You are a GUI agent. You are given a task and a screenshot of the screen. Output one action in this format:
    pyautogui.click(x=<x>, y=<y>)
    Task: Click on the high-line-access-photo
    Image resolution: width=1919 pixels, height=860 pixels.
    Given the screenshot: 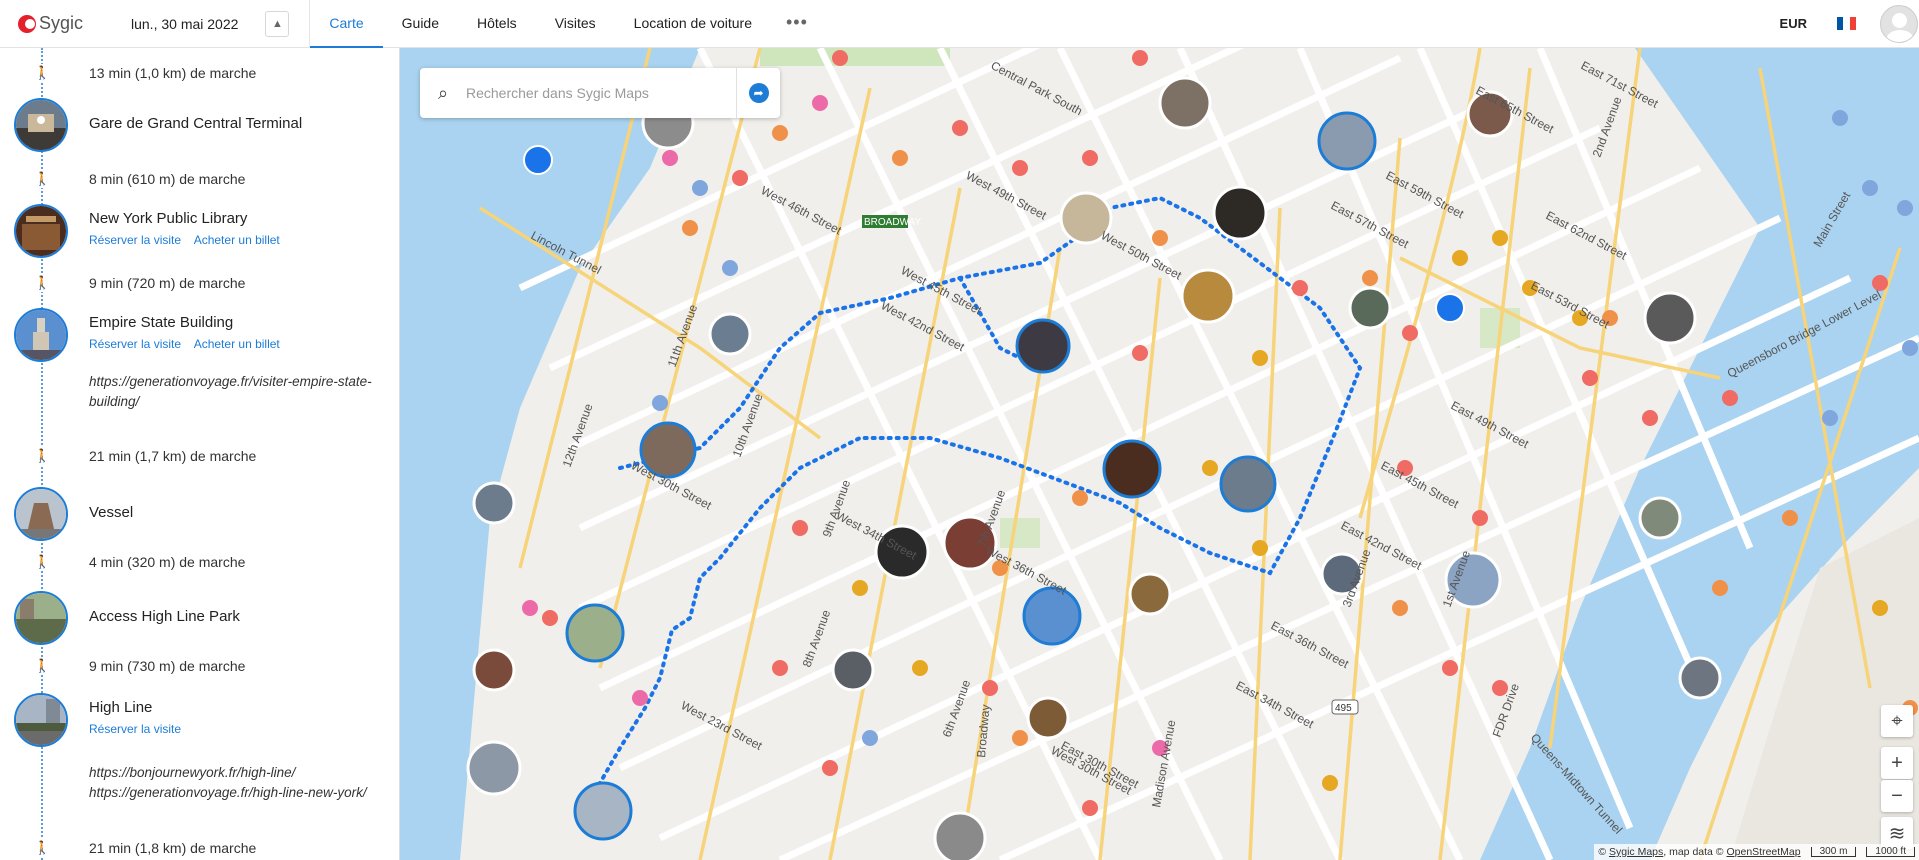 What is the action you would take?
    pyautogui.click(x=41, y=618)
    